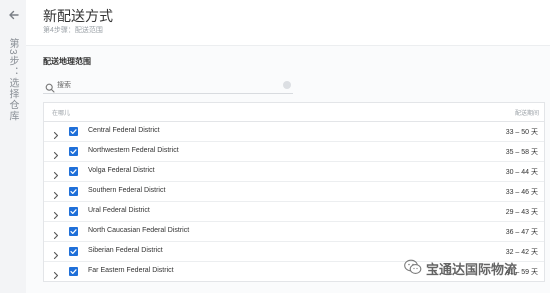 Image resolution: width=550 pixels, height=293 pixels. Describe the element at coordinates (521, 232) in the screenshot. I see `delivery-days: 36 – 47 天` at that location.